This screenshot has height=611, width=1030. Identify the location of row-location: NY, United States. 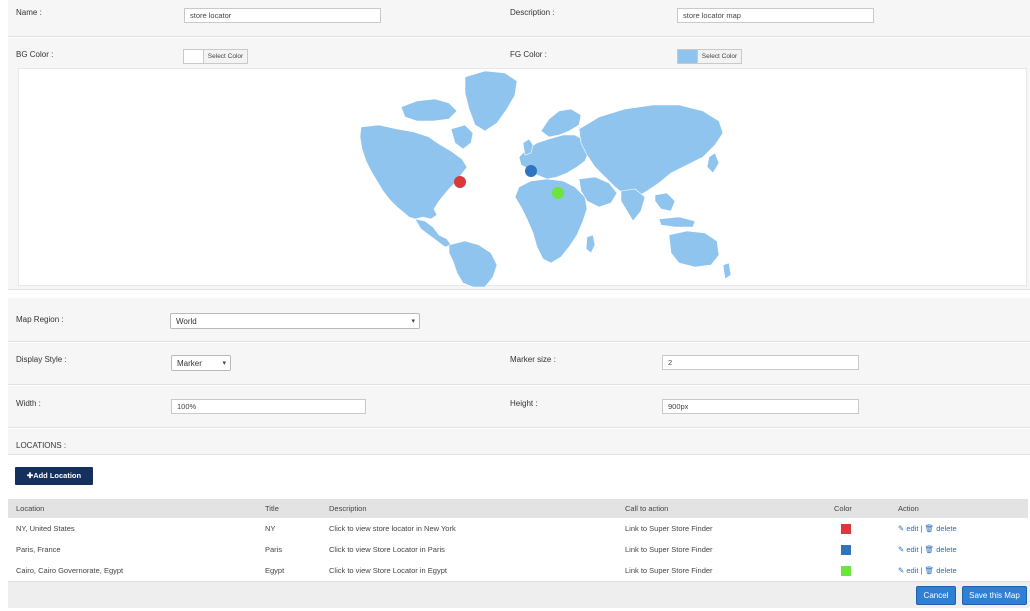
(45, 528).